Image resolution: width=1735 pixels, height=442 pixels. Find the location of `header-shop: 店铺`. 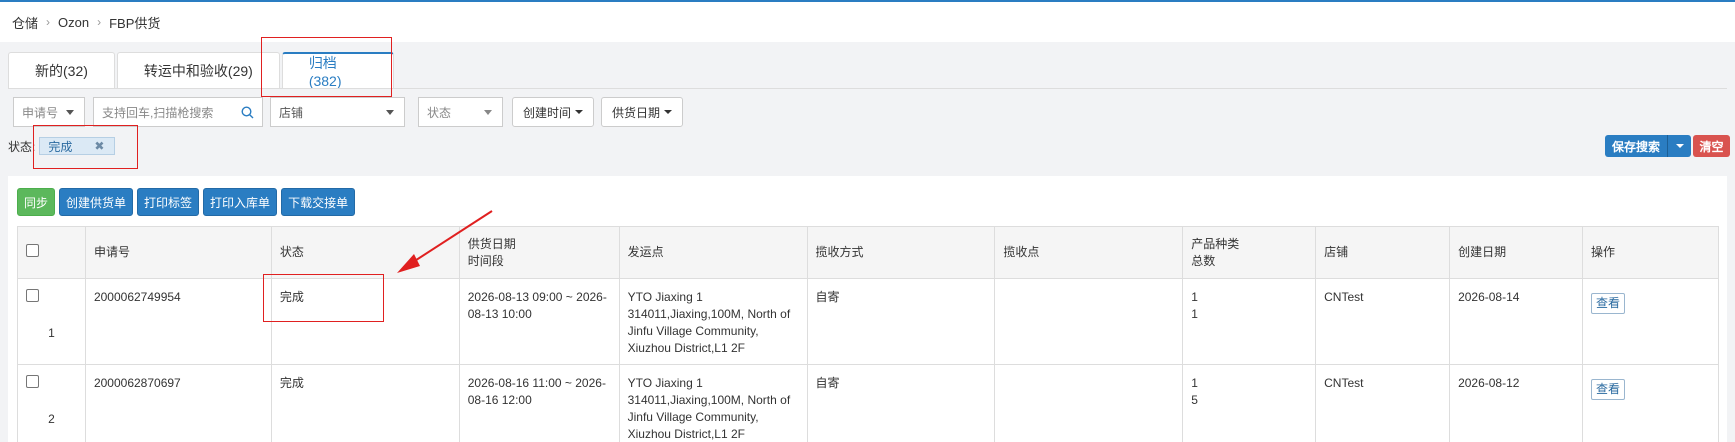

header-shop: 店铺 is located at coordinates (1383, 252).